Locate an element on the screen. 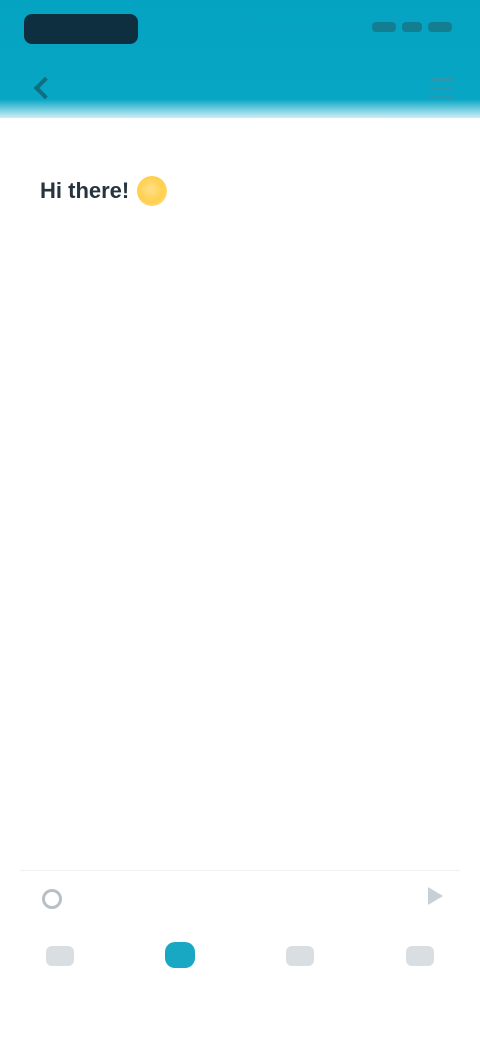 This screenshot has height=1040, width=480. menu-icon is located at coordinates (442, 79).